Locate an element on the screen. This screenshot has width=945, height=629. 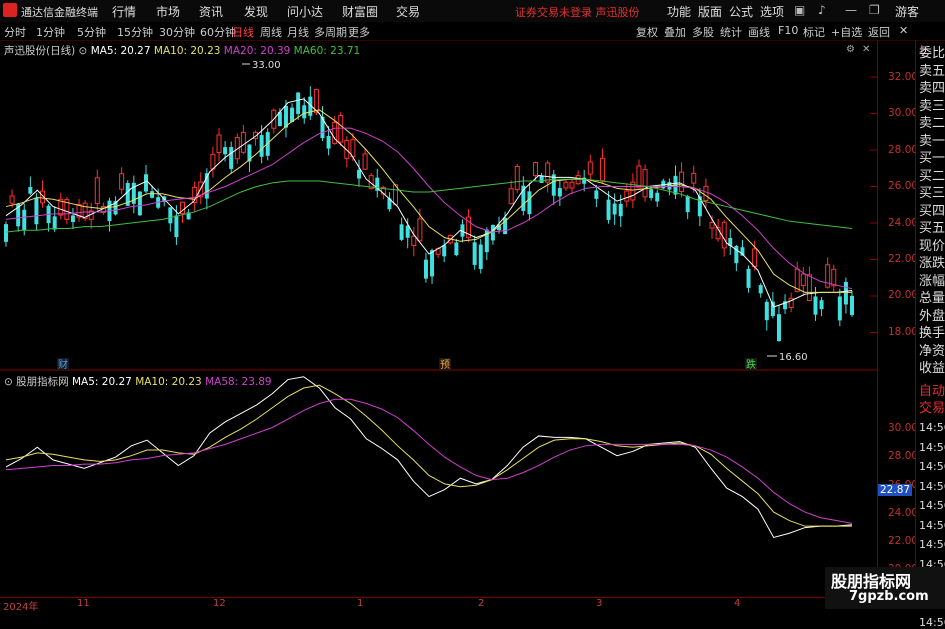
menu-layout: 版面 is located at coordinates (710, 11).